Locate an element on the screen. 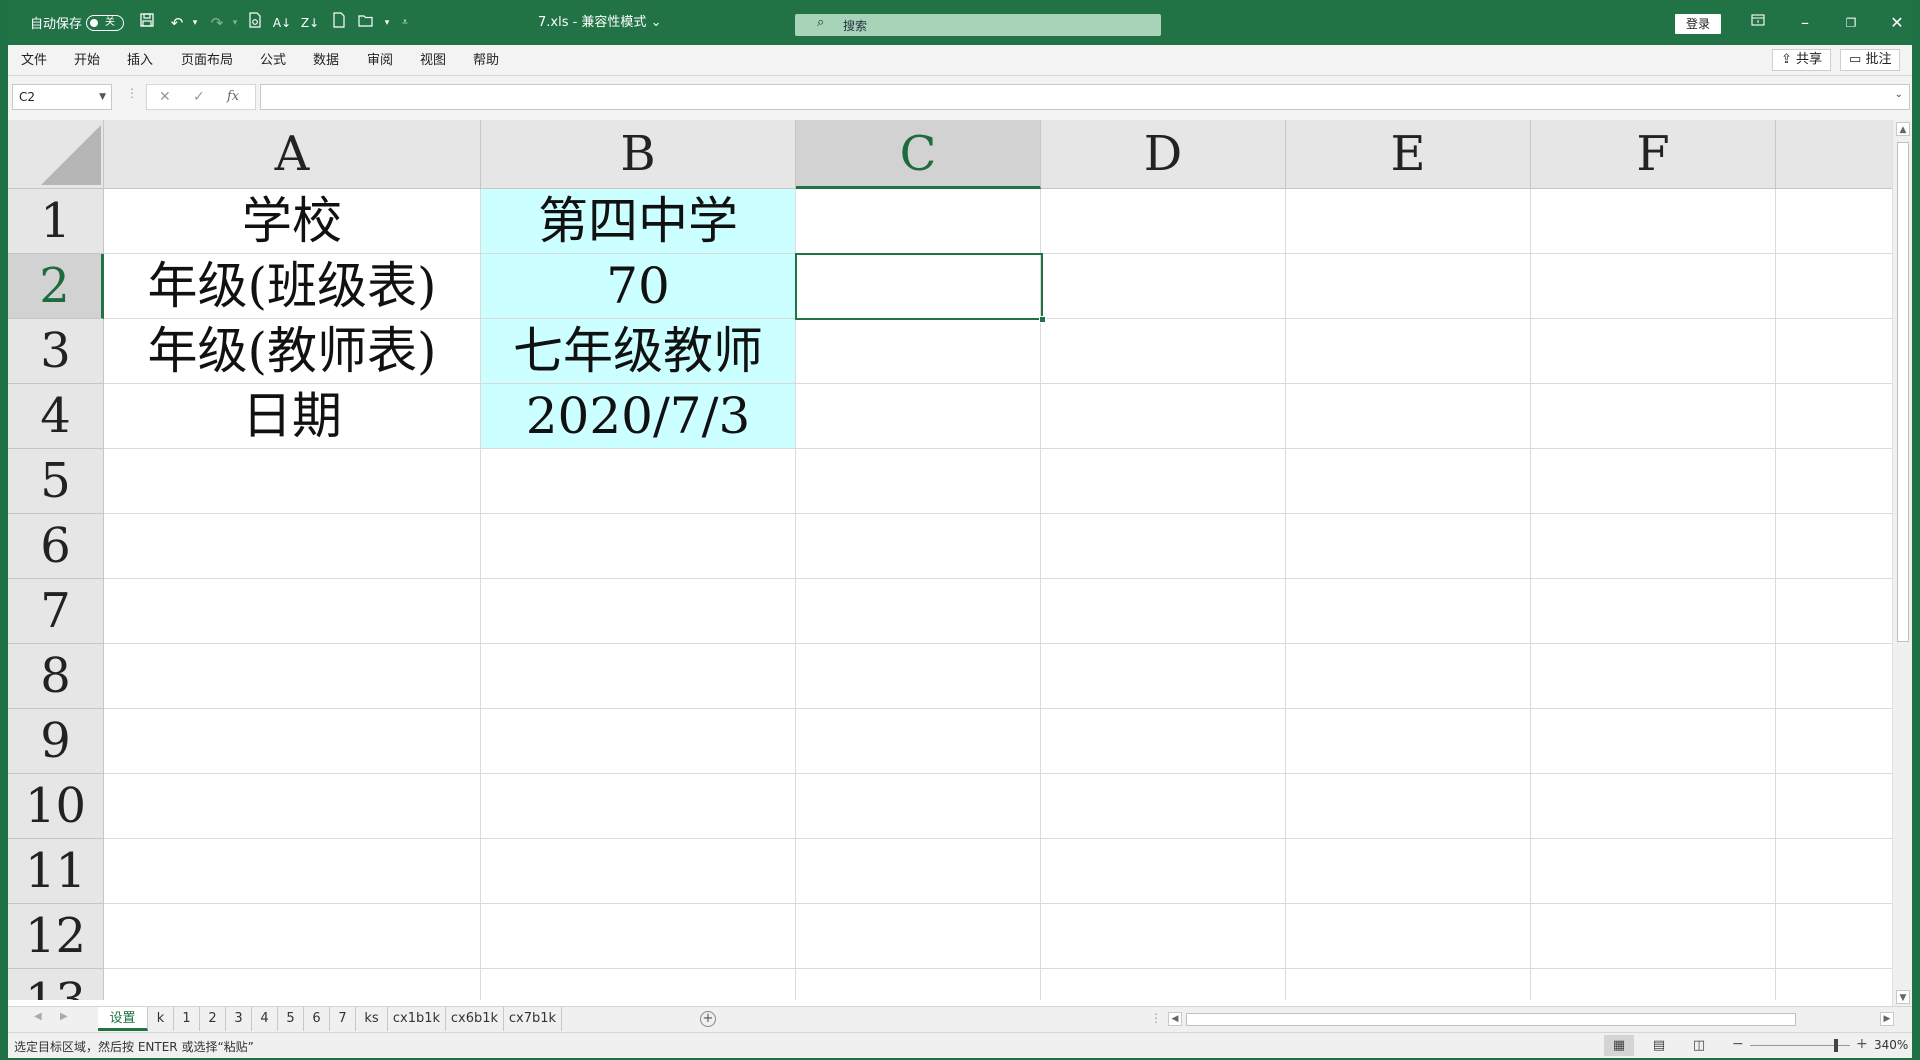 This screenshot has height=1060, width=1920. cell-g4 is located at coordinates (1834, 416).